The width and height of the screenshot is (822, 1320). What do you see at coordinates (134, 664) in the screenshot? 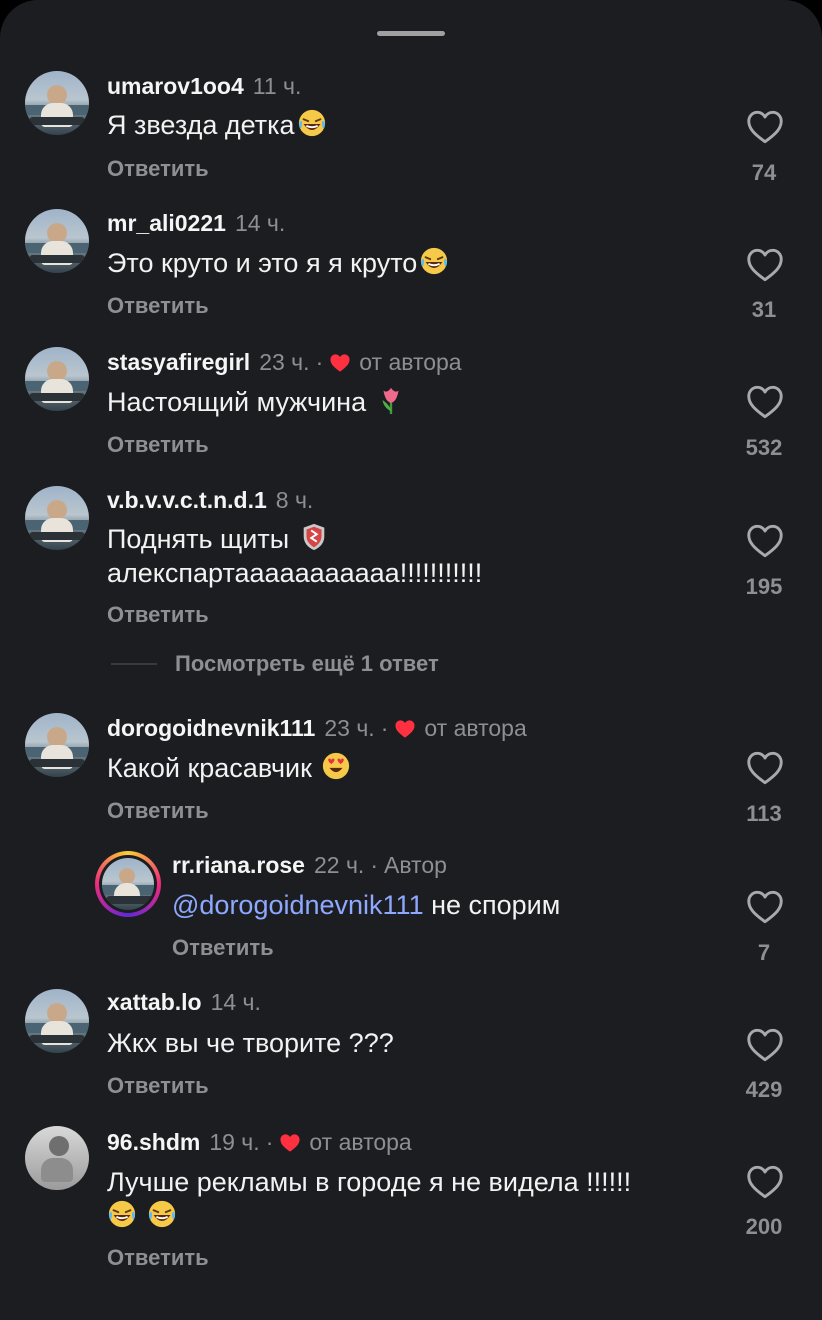
I see `divider` at bounding box center [134, 664].